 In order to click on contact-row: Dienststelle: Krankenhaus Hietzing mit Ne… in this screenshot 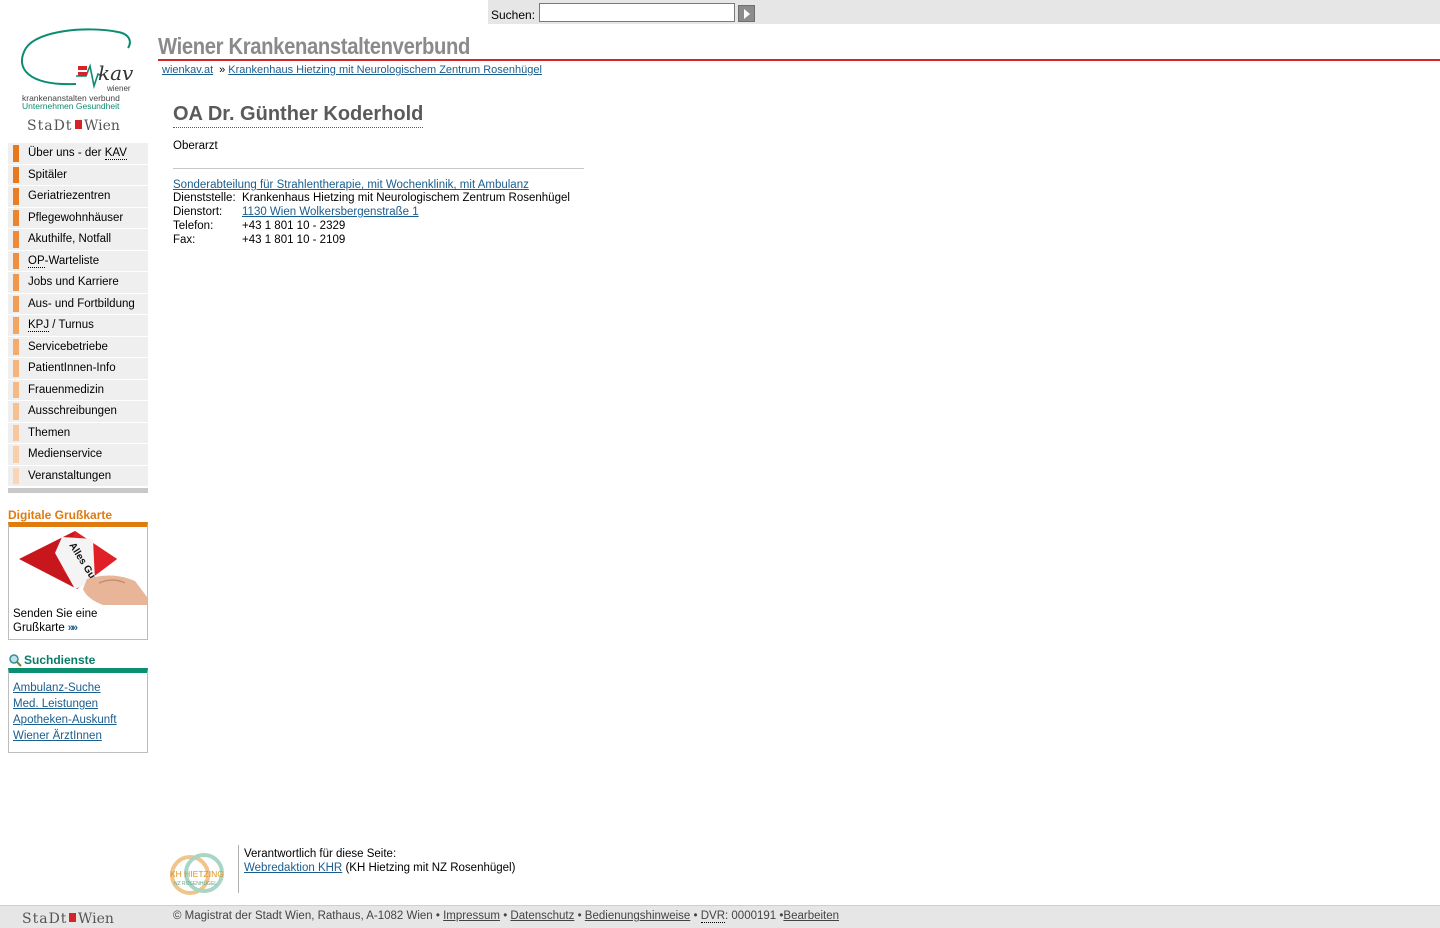, I will do `click(371, 198)`.